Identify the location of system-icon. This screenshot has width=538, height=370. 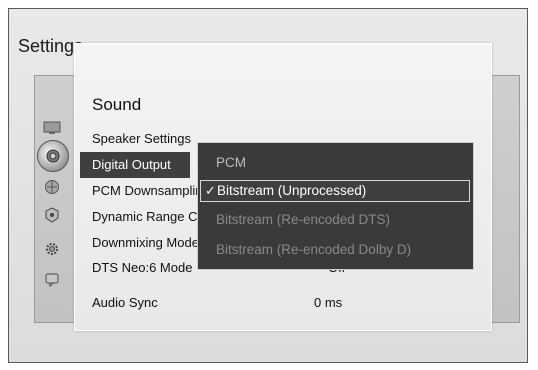
(52, 215).